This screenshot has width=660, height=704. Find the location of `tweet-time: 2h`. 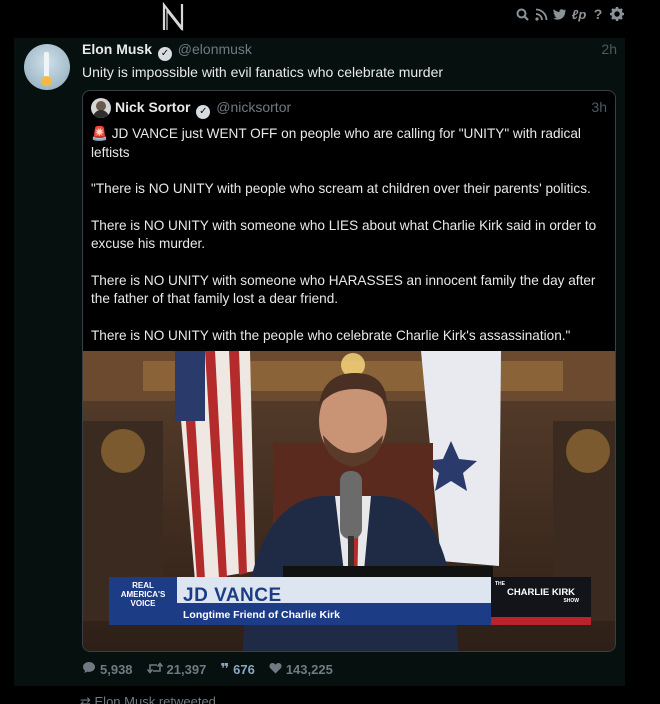

tweet-time: 2h is located at coordinates (609, 49).